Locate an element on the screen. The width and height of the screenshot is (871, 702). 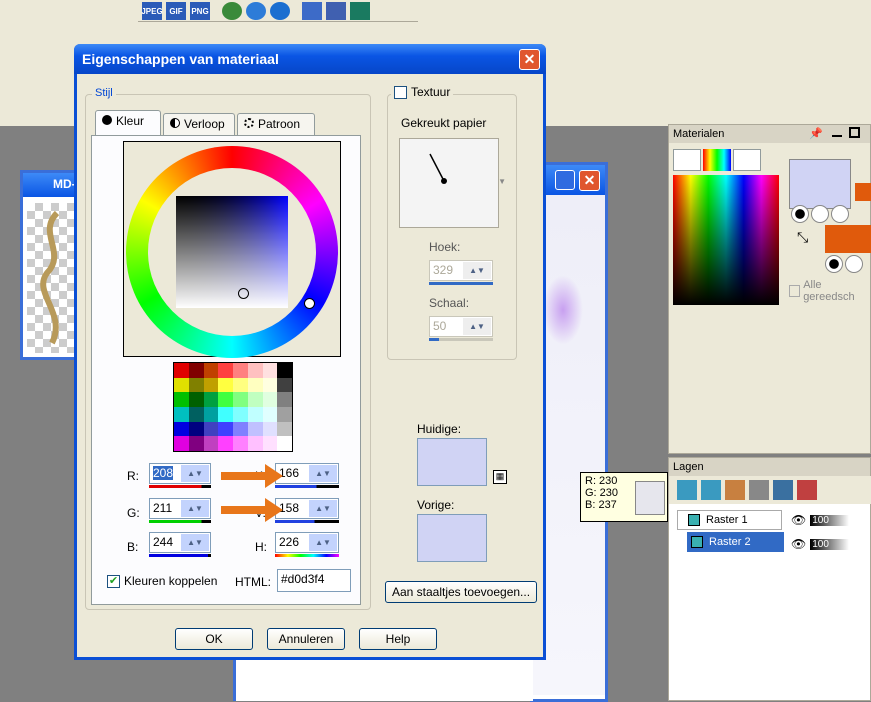
h-spinner-icon: ▲▼ is located at coordinates (323, 542).